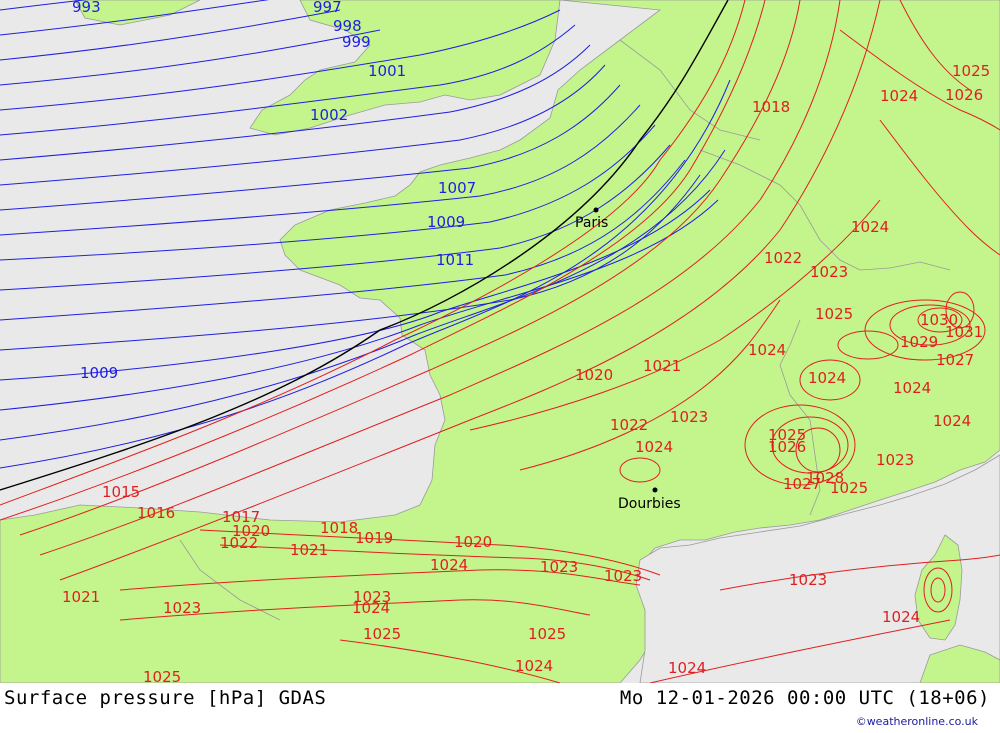  What do you see at coordinates (99, 373) in the screenshot?
I see `label-1009b: 1009` at bounding box center [99, 373].